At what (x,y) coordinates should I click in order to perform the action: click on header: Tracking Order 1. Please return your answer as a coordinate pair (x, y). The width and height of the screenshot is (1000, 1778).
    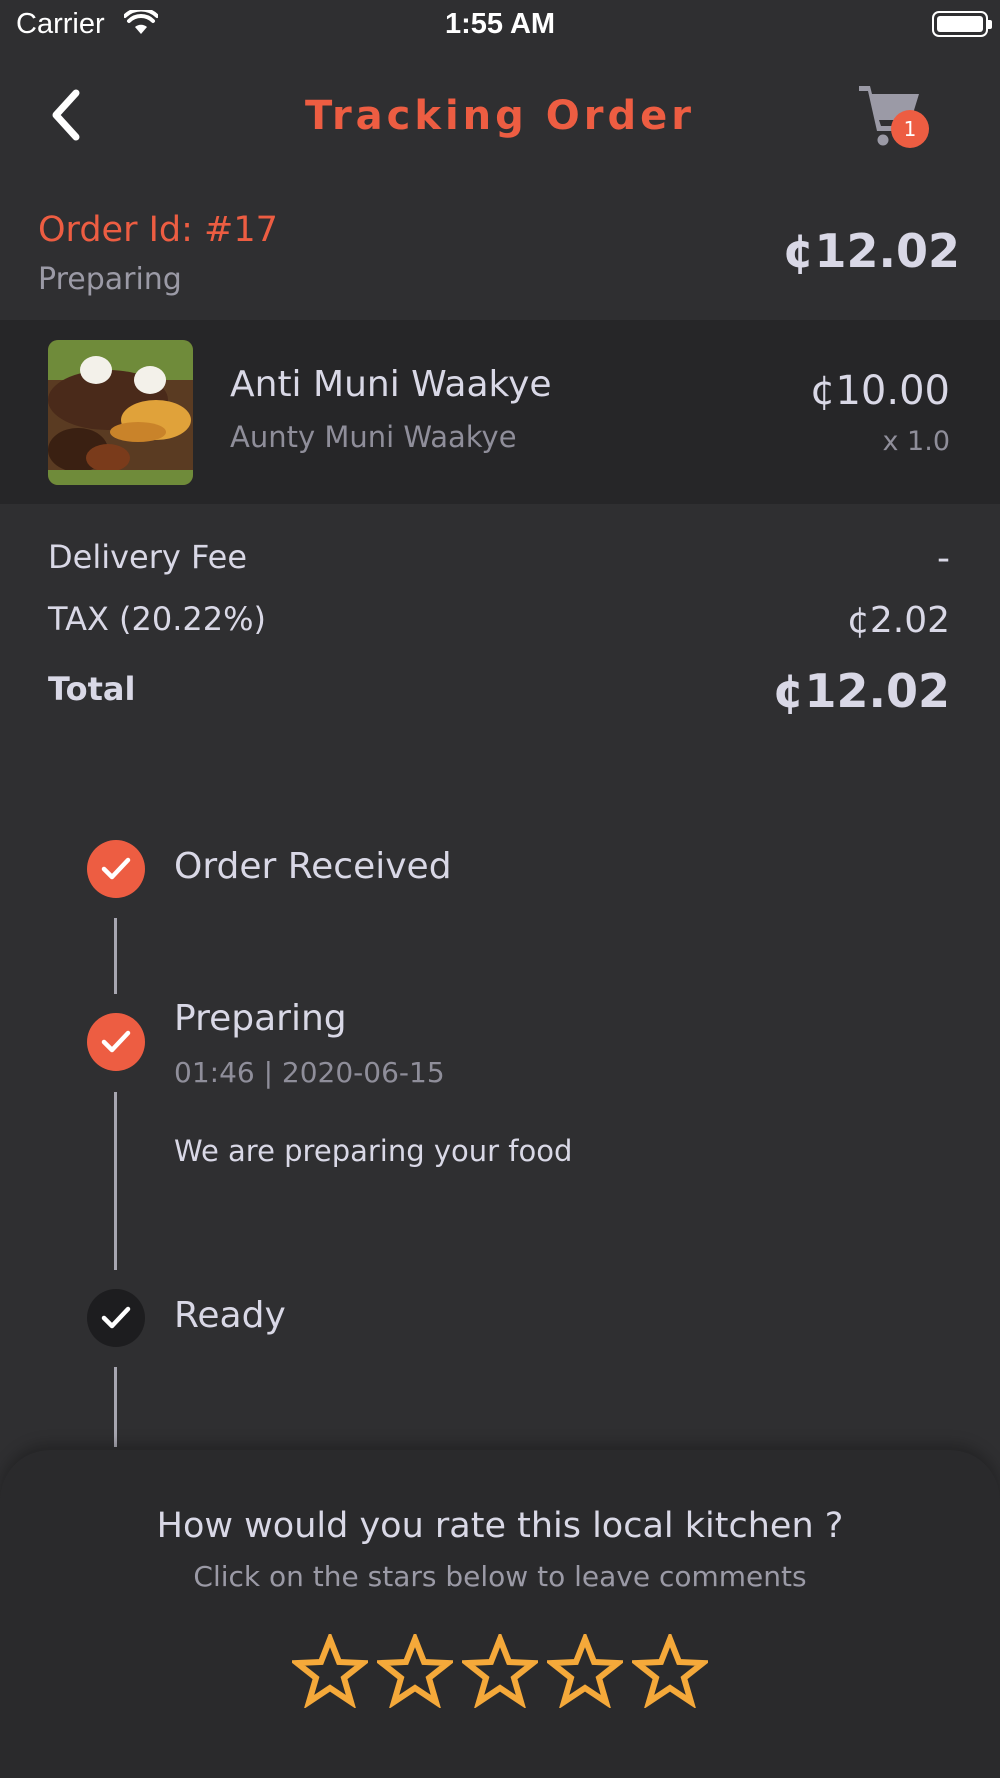
    Looking at the image, I should click on (500, 115).